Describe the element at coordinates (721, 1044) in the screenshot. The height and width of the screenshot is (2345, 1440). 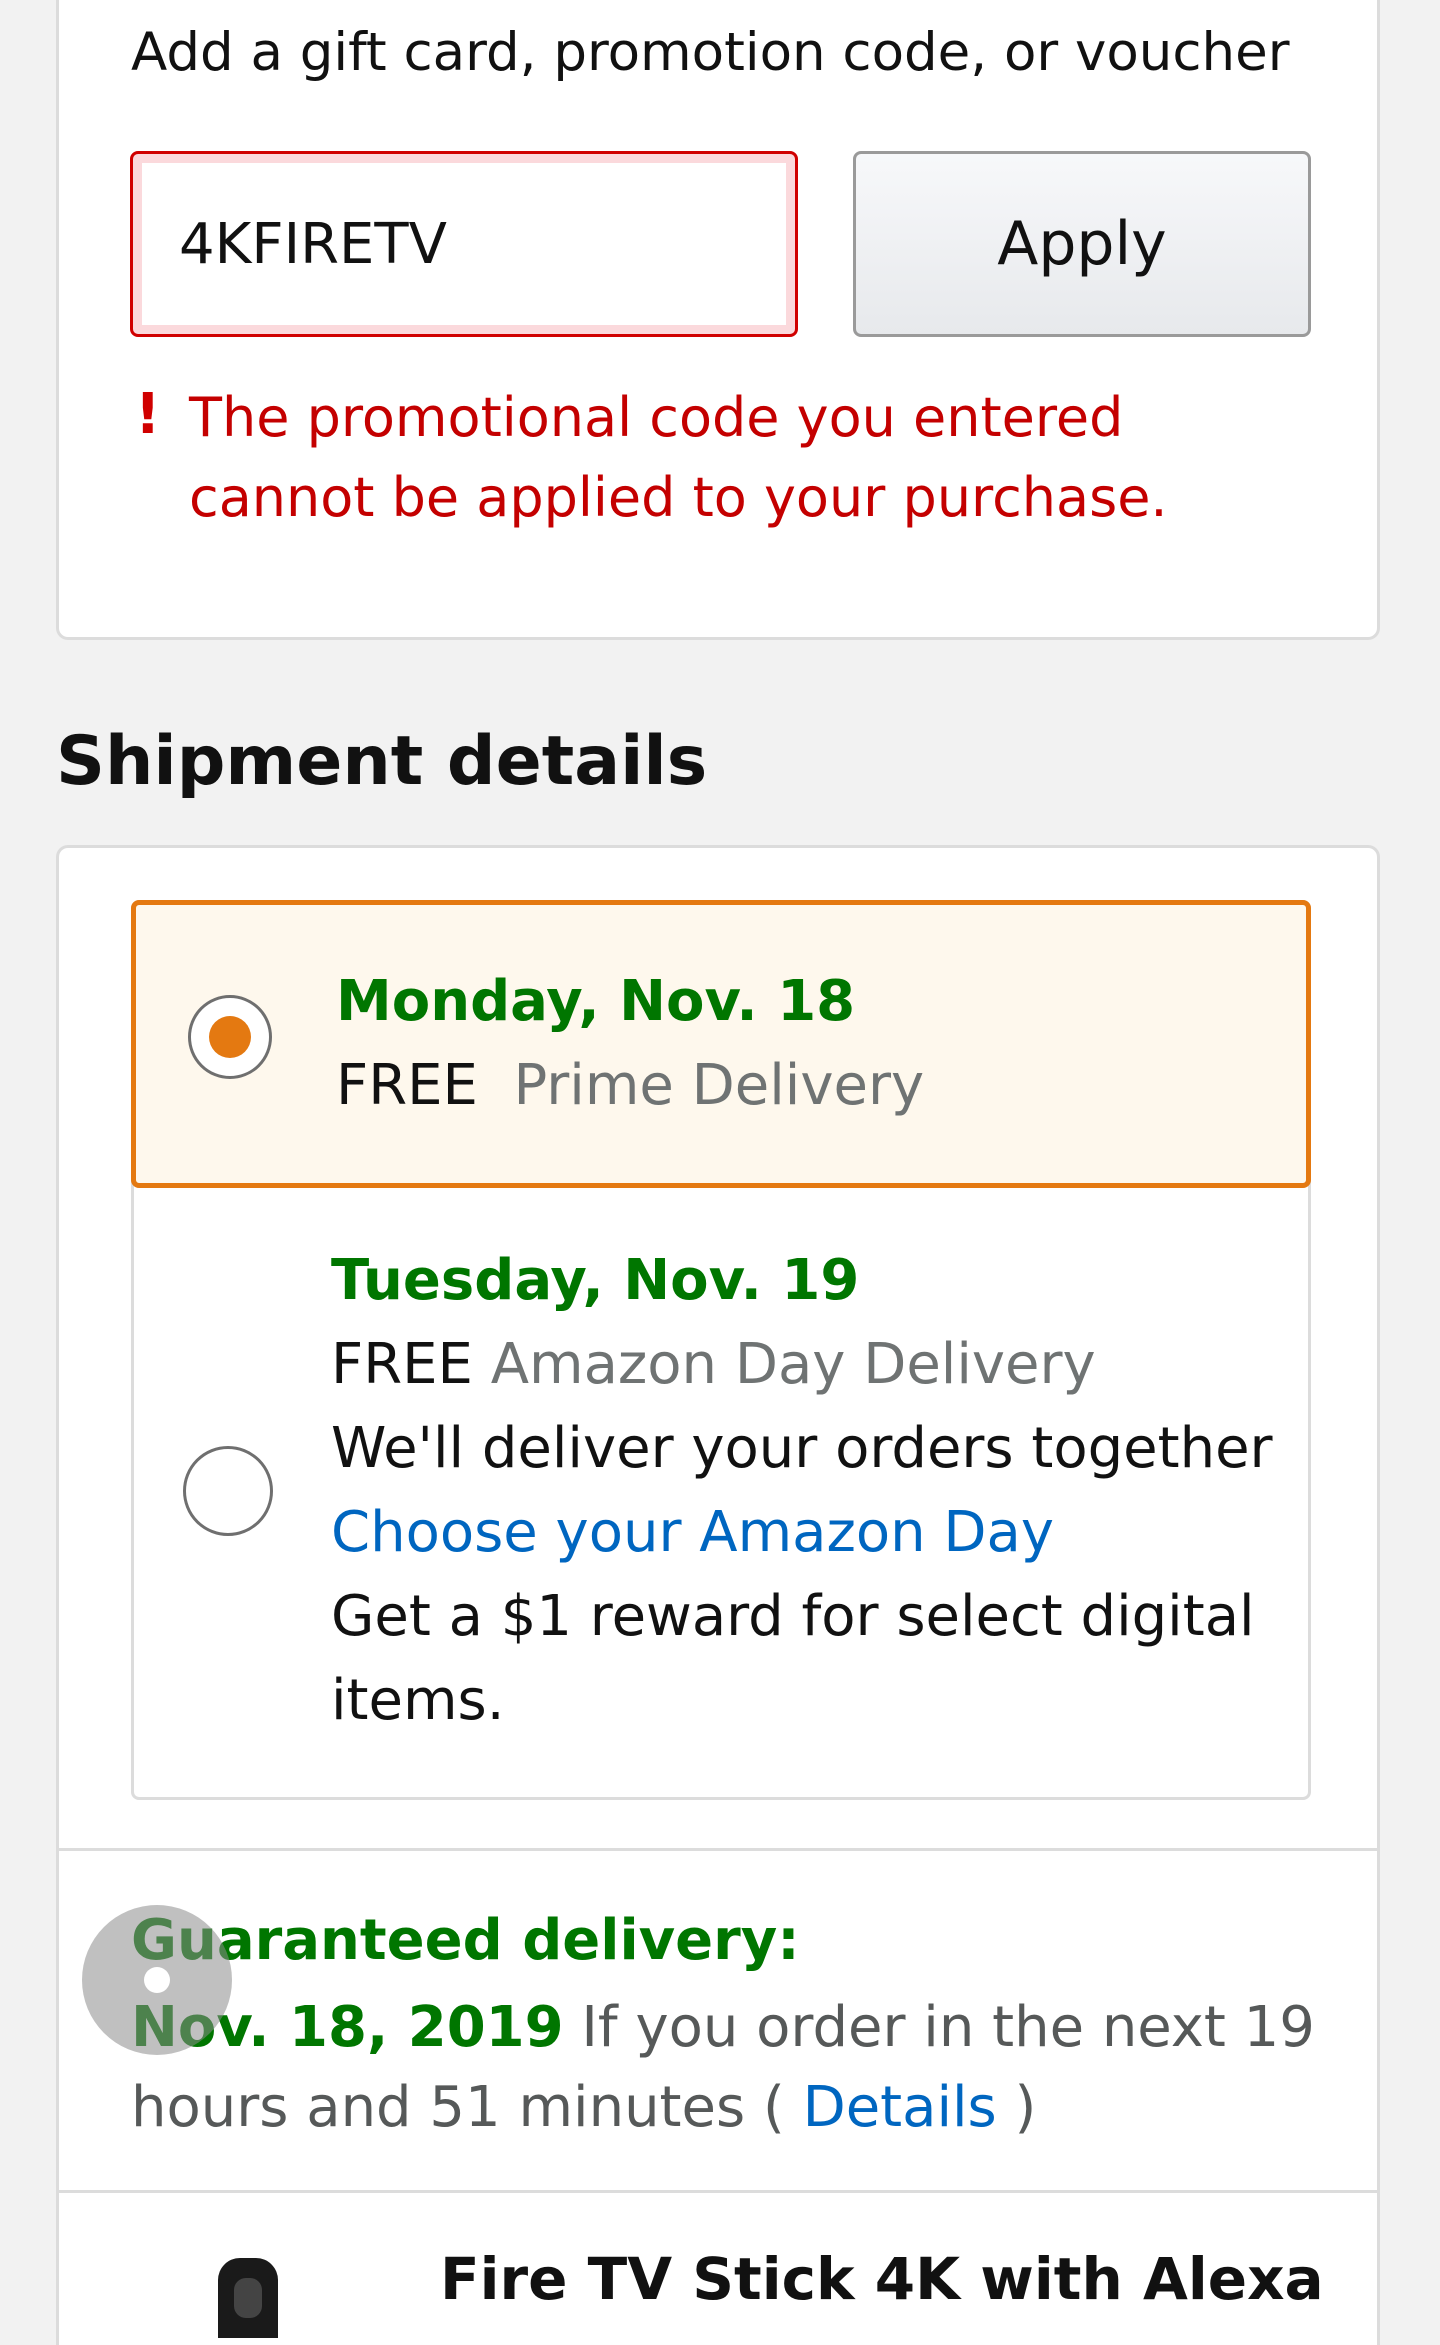
I see `delivery-option-monday: Monday, Nov. 18 FREE Prime Delivery` at that location.